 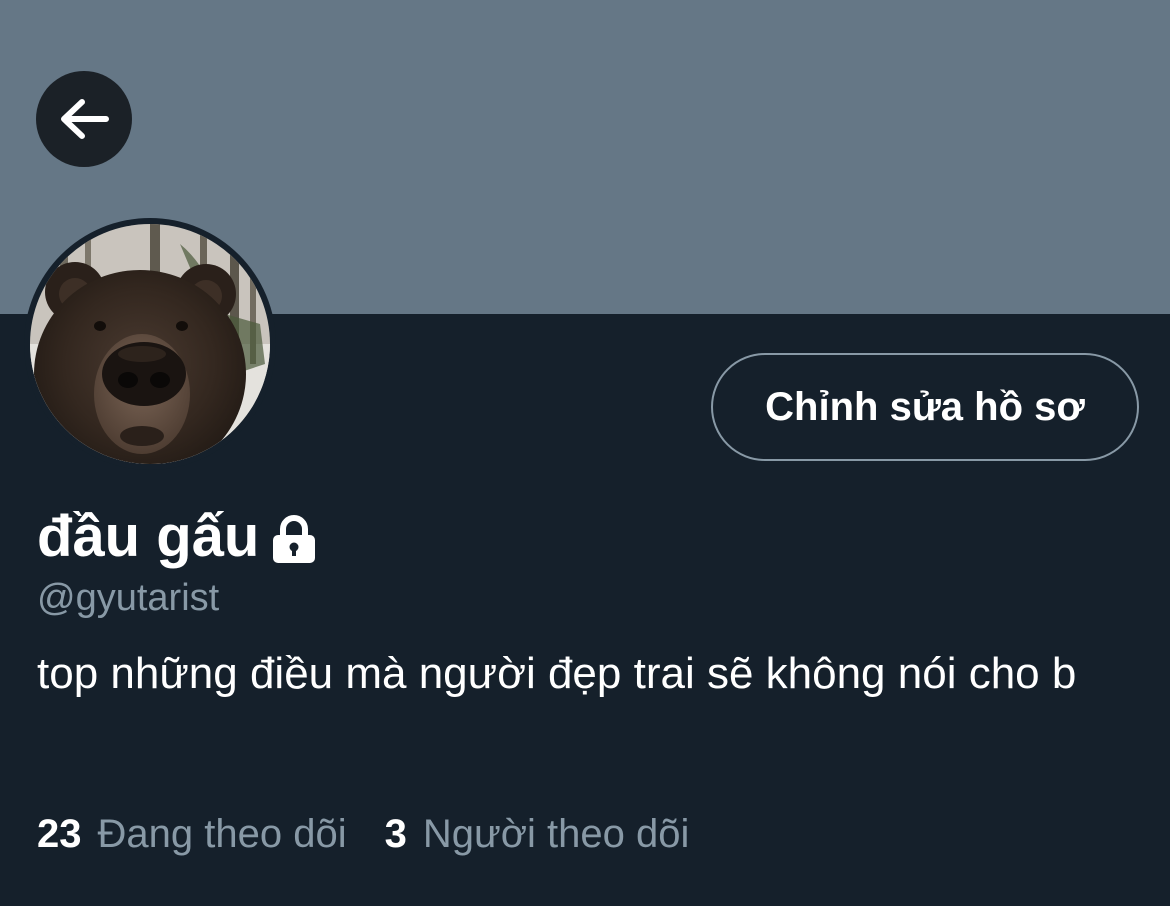 I want to click on following-count: 23, so click(x=59, y=834).